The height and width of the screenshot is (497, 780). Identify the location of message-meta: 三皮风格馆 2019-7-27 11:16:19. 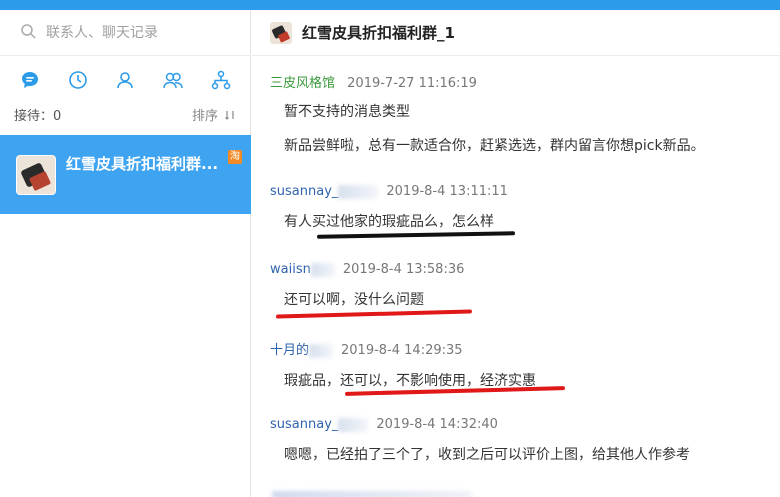
(487, 81).